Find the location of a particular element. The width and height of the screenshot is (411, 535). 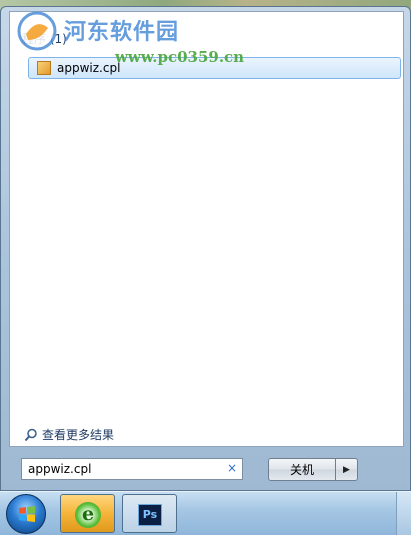

start-button is located at coordinates (26, 514).